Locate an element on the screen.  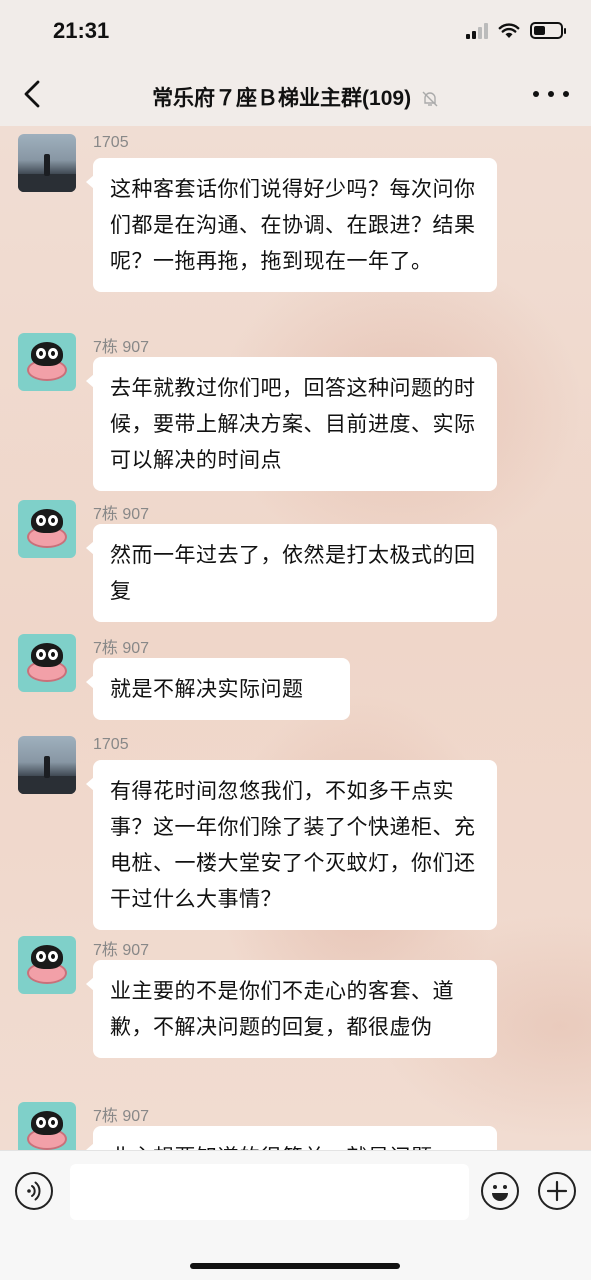
voice-icon is located at coordinates (34, 1191).